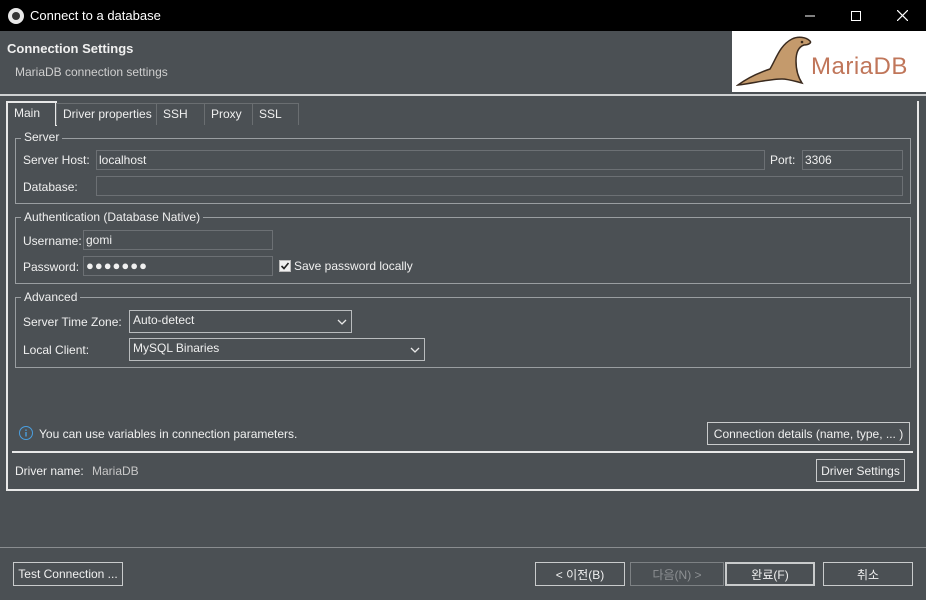  What do you see at coordinates (95, 15) in the screenshot?
I see `window-title: Connect to a database` at bounding box center [95, 15].